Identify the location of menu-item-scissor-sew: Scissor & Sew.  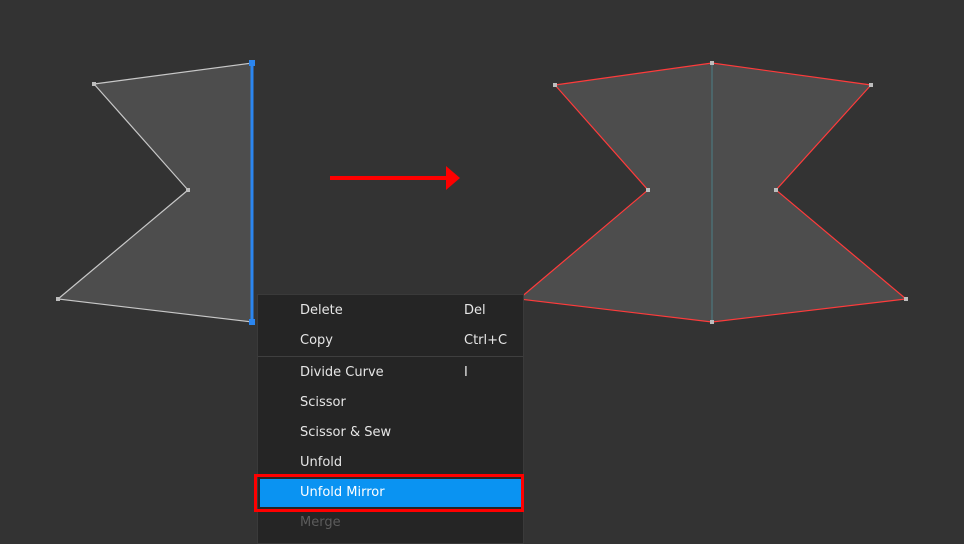
(390, 433).